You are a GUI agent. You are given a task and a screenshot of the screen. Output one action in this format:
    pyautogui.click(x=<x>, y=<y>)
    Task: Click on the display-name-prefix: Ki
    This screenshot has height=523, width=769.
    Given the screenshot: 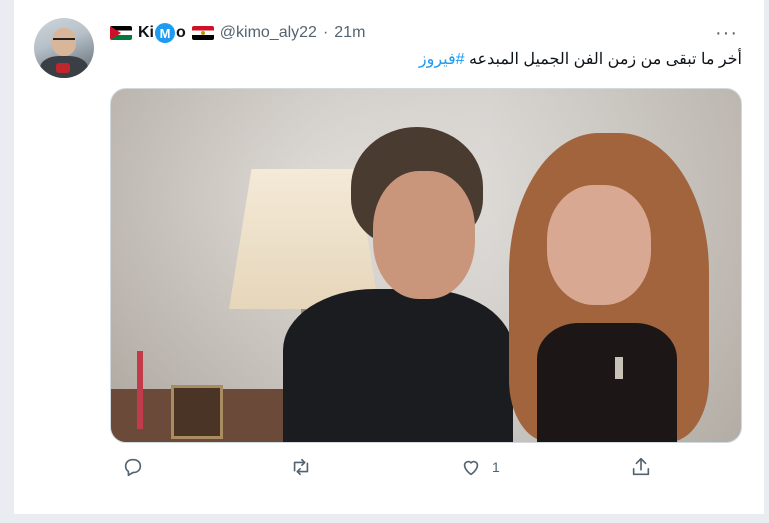 What is the action you would take?
    pyautogui.click(x=146, y=32)
    